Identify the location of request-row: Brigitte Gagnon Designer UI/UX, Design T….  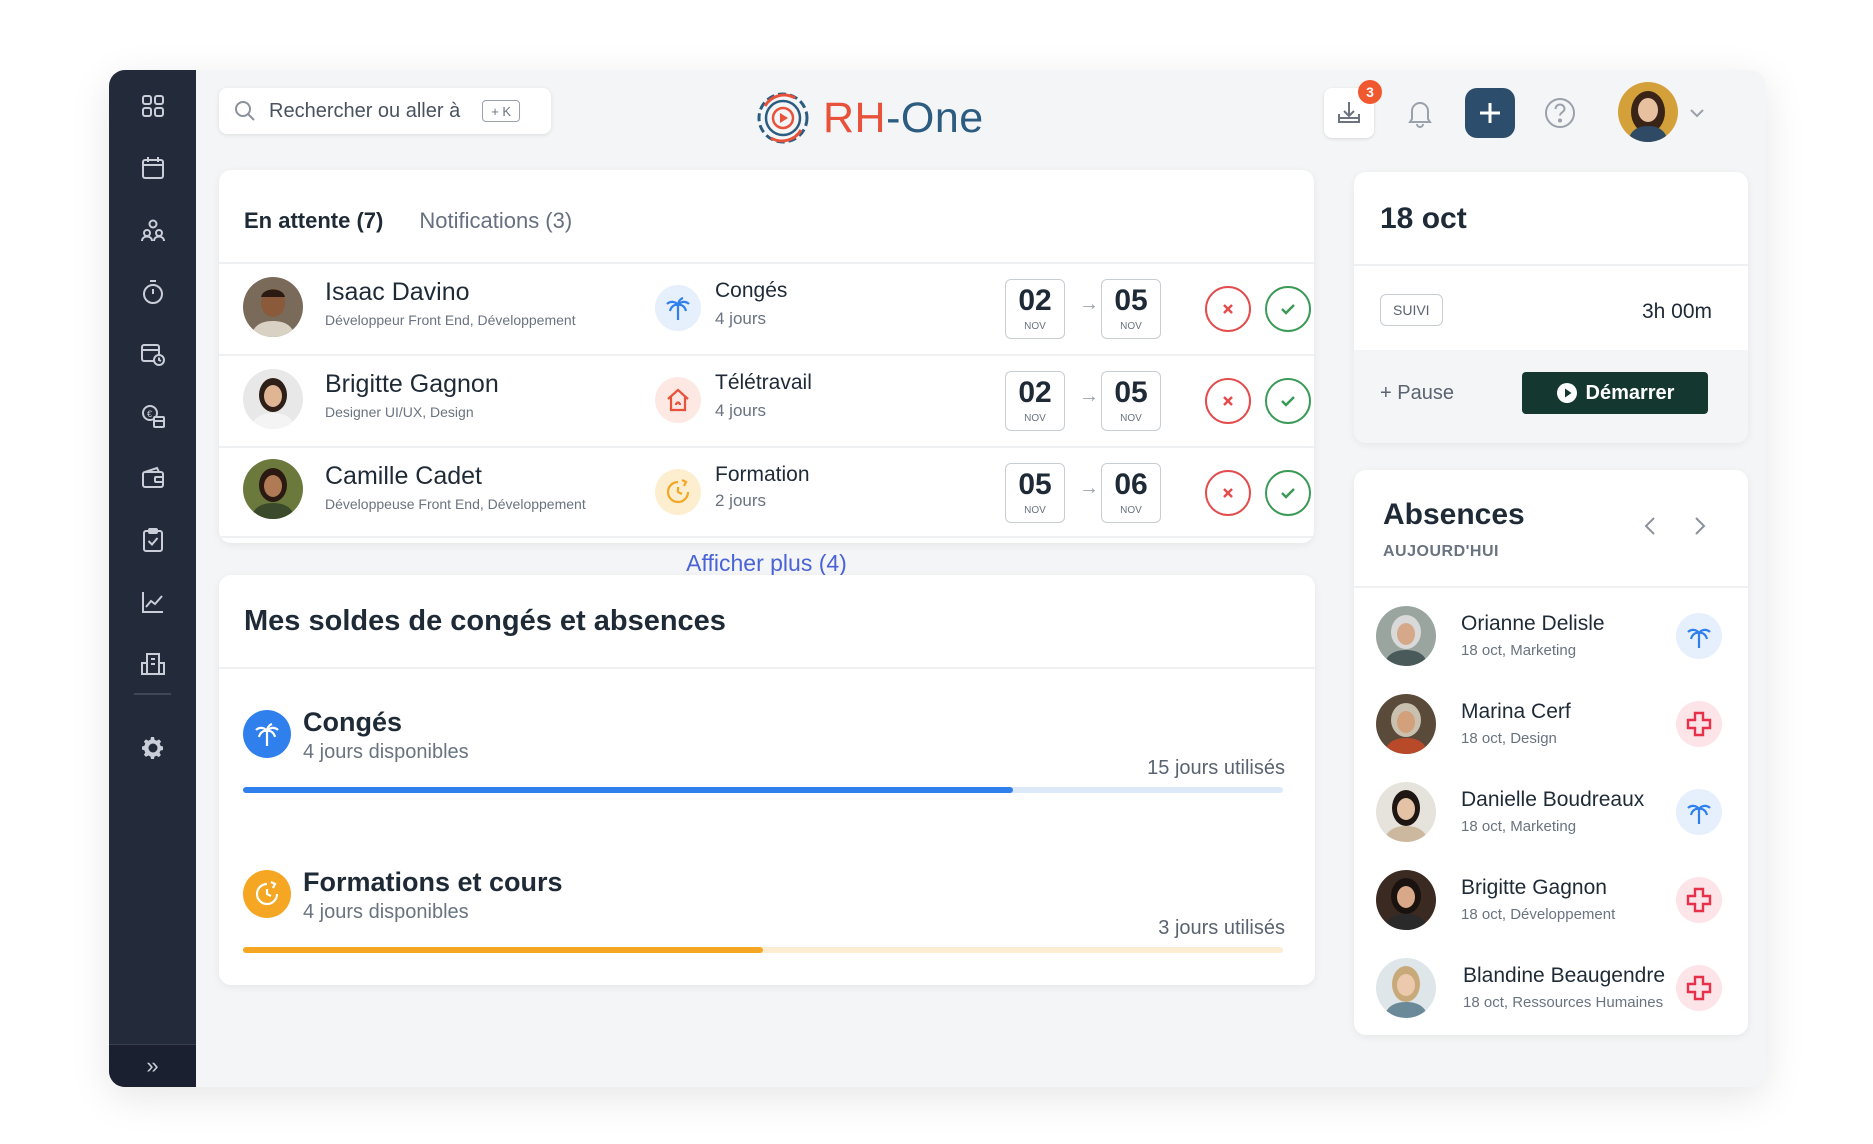
(766, 401).